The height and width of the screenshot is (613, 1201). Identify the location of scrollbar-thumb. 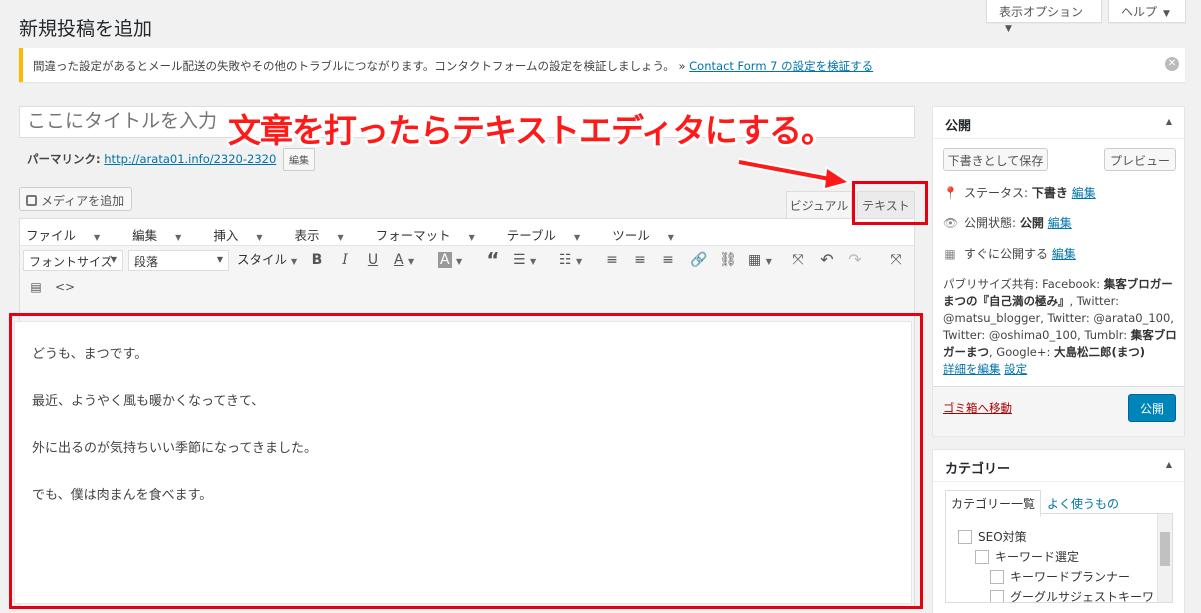
(1165, 549).